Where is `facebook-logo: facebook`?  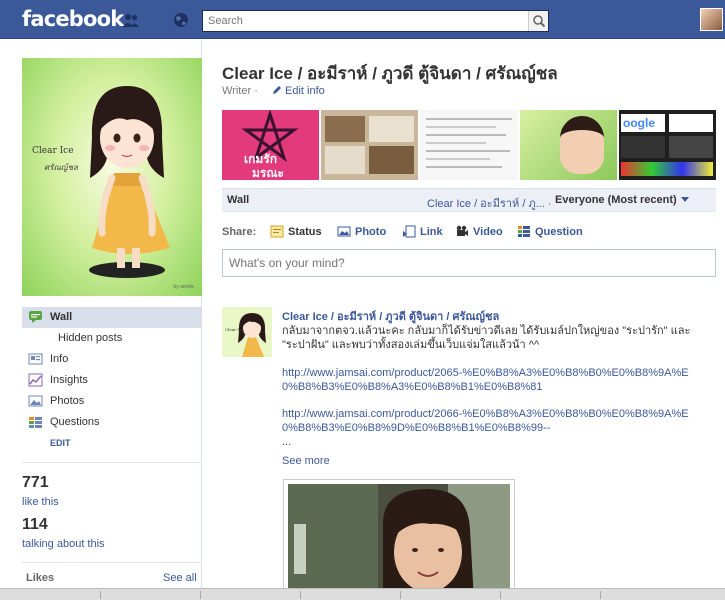
facebook-logo: facebook is located at coordinates (73, 19).